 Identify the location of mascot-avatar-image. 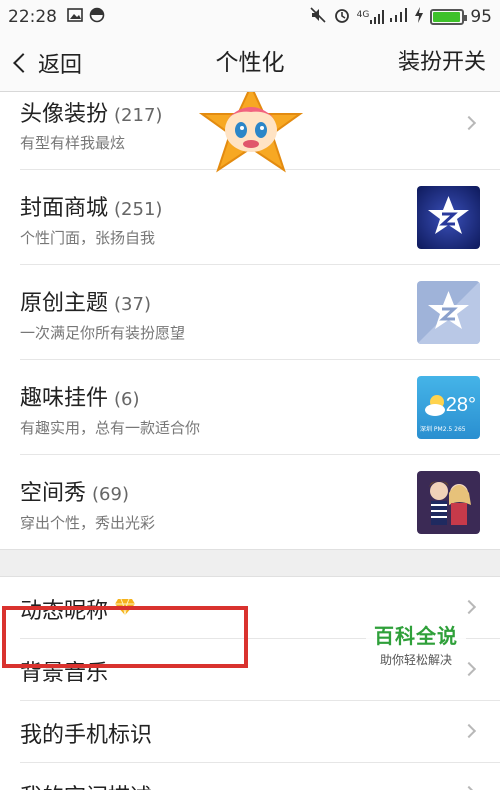
(251, 133).